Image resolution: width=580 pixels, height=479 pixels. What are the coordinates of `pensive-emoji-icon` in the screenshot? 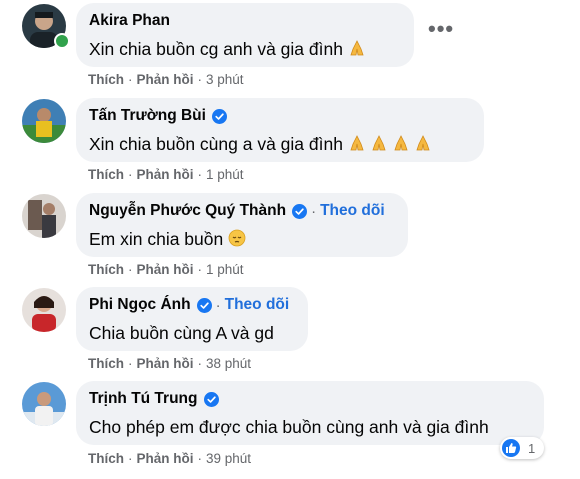 It's located at (237, 240).